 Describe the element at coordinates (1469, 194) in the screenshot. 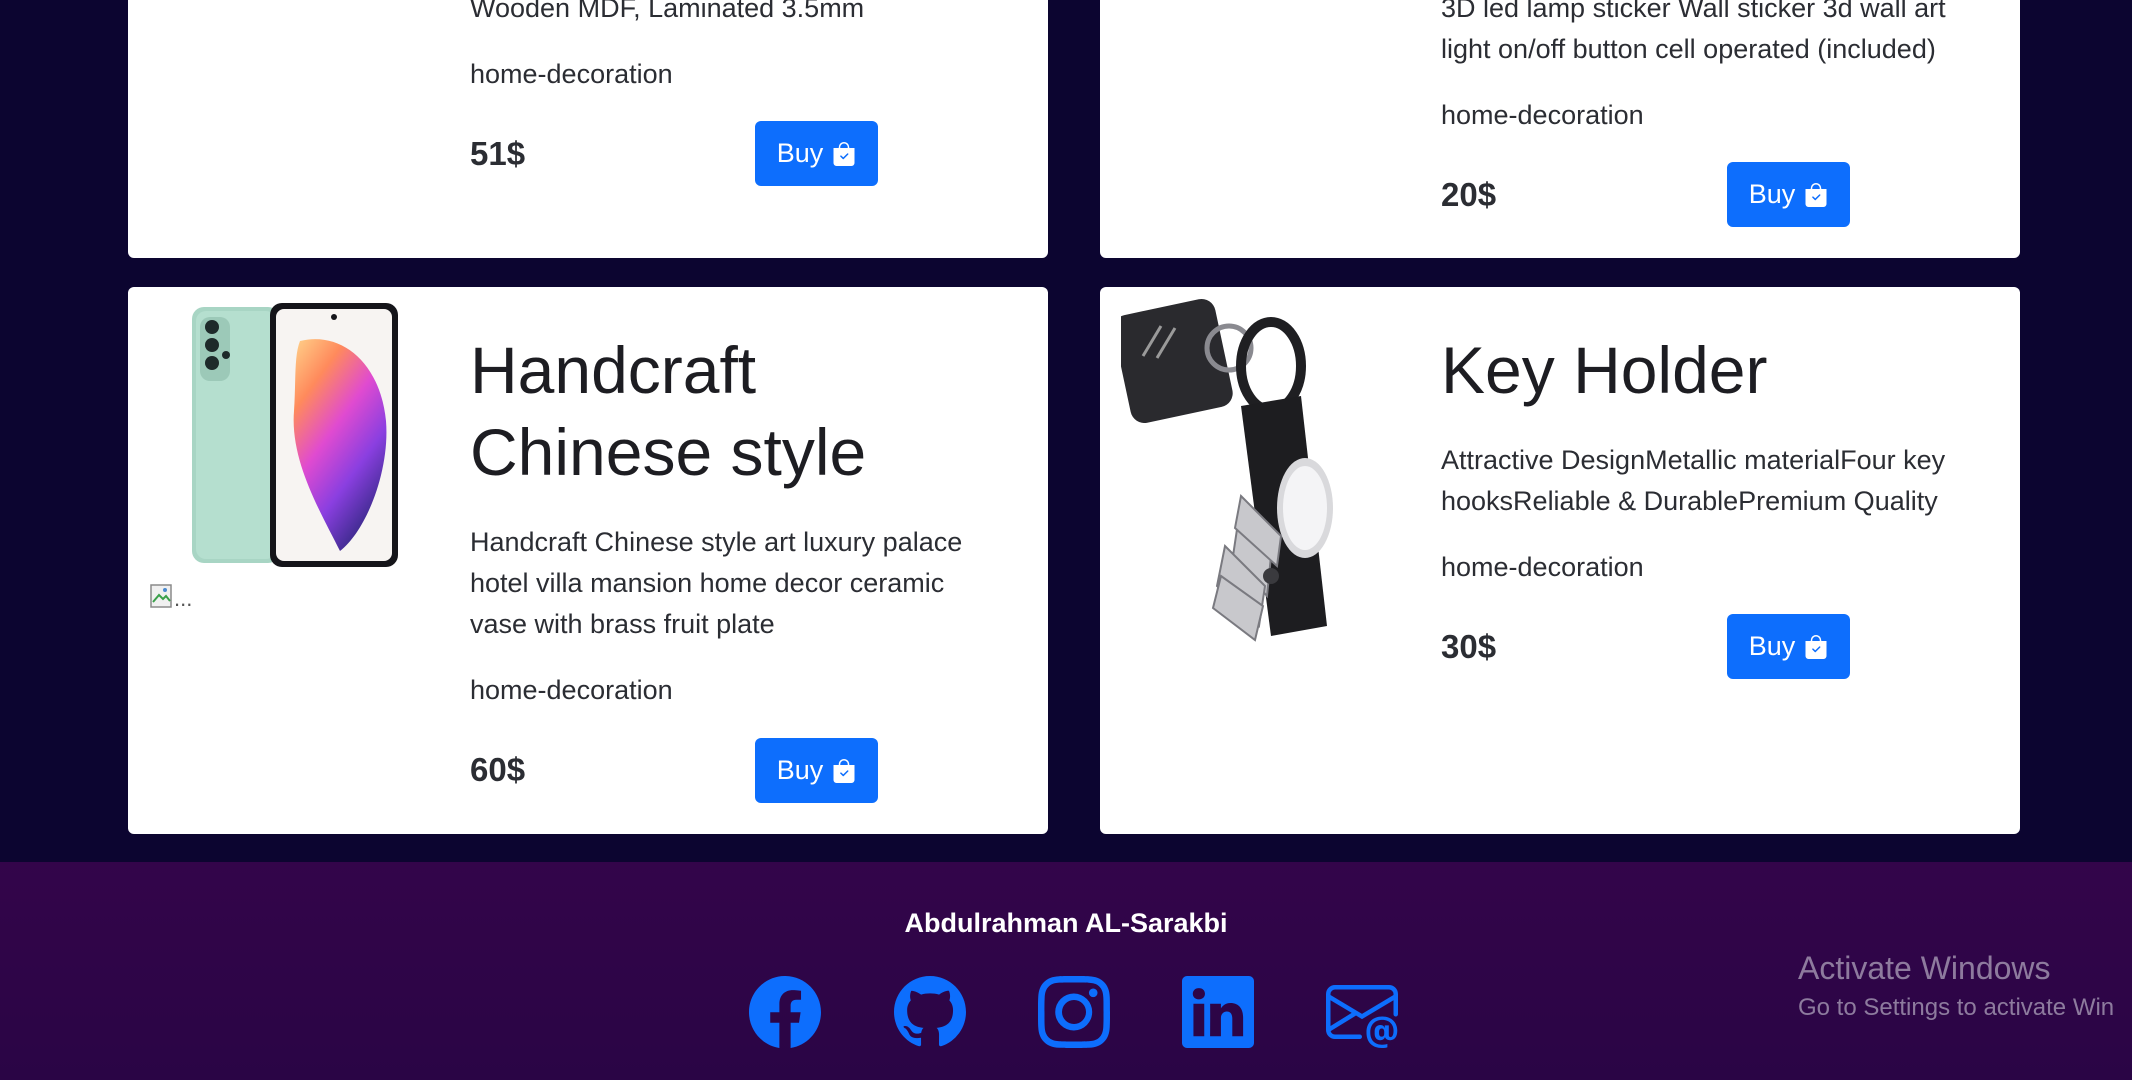

I see `product-price: 20$` at that location.